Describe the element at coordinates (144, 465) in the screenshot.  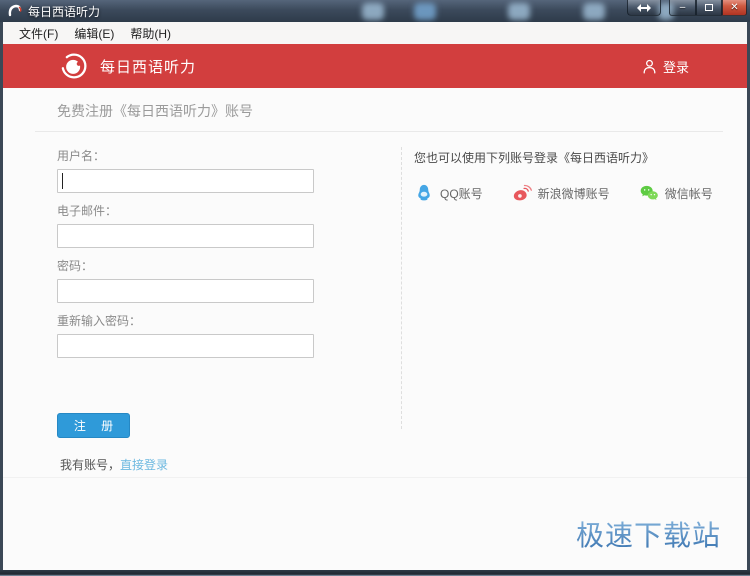
I see `direct-login-link: 直接登录` at that location.